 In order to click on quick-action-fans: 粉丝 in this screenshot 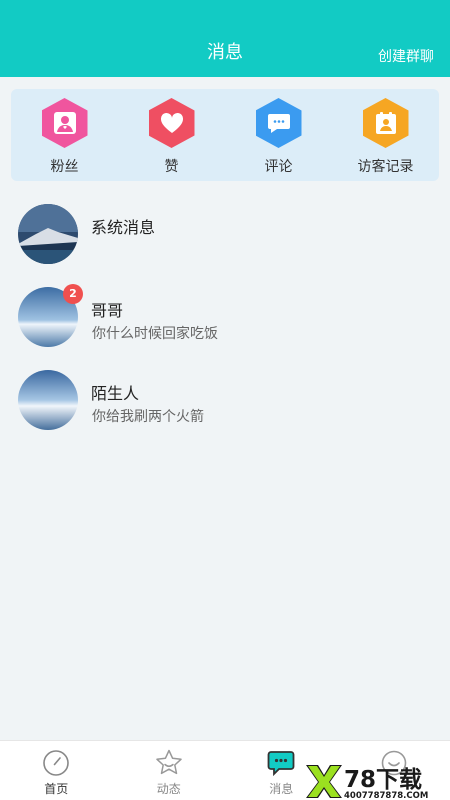, I will do `click(64, 135)`.